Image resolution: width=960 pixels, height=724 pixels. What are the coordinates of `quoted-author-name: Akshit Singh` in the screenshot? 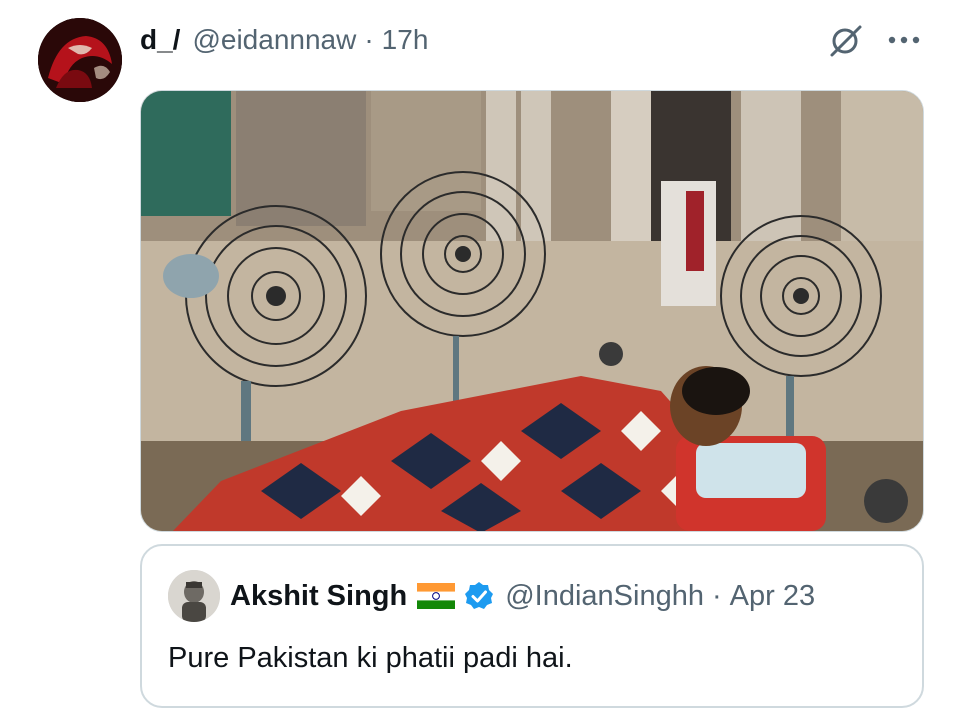 It's located at (318, 596).